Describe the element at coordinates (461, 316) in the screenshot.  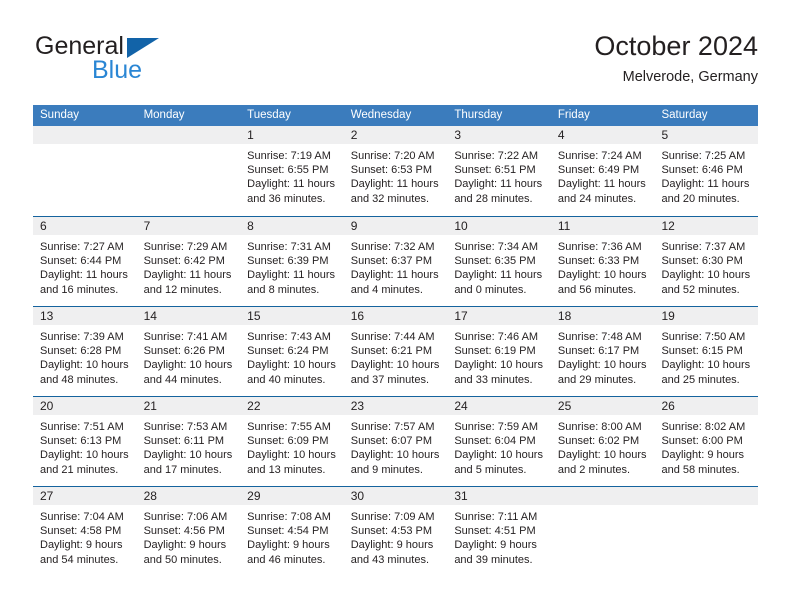
I see `day-number: 17` at that location.